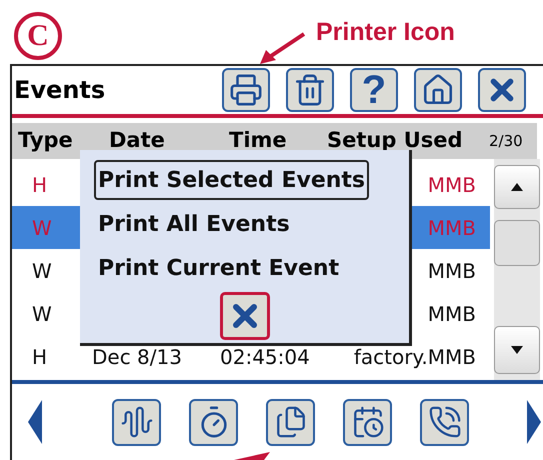 This screenshot has height=460, width=543. Describe the element at coordinates (290, 422) in the screenshot. I see `events-button` at that location.